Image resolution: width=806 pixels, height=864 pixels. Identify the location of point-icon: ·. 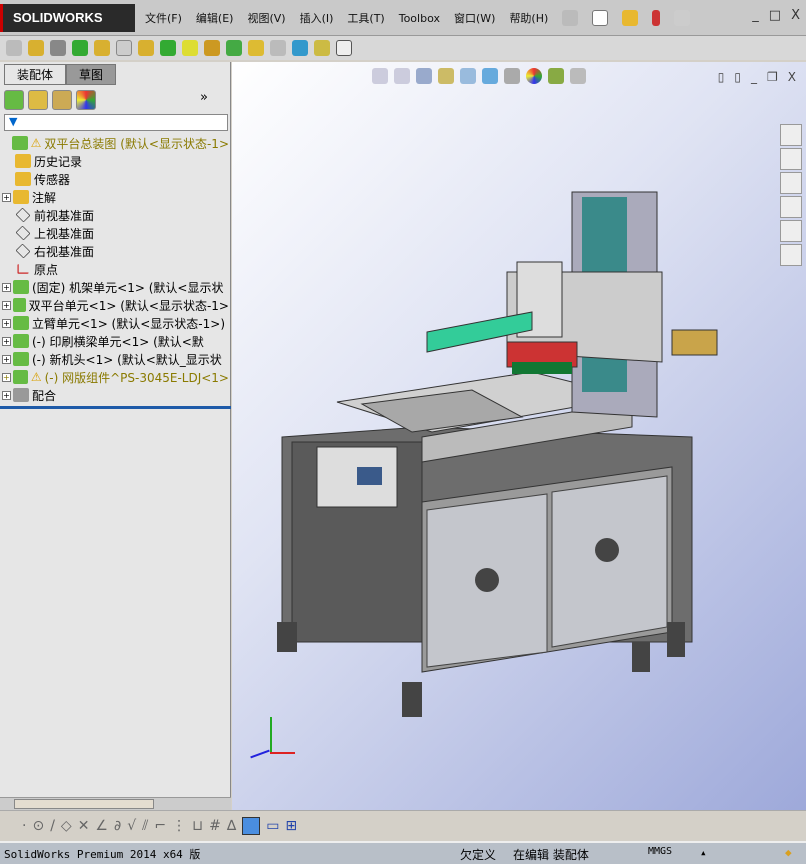
(24, 826).